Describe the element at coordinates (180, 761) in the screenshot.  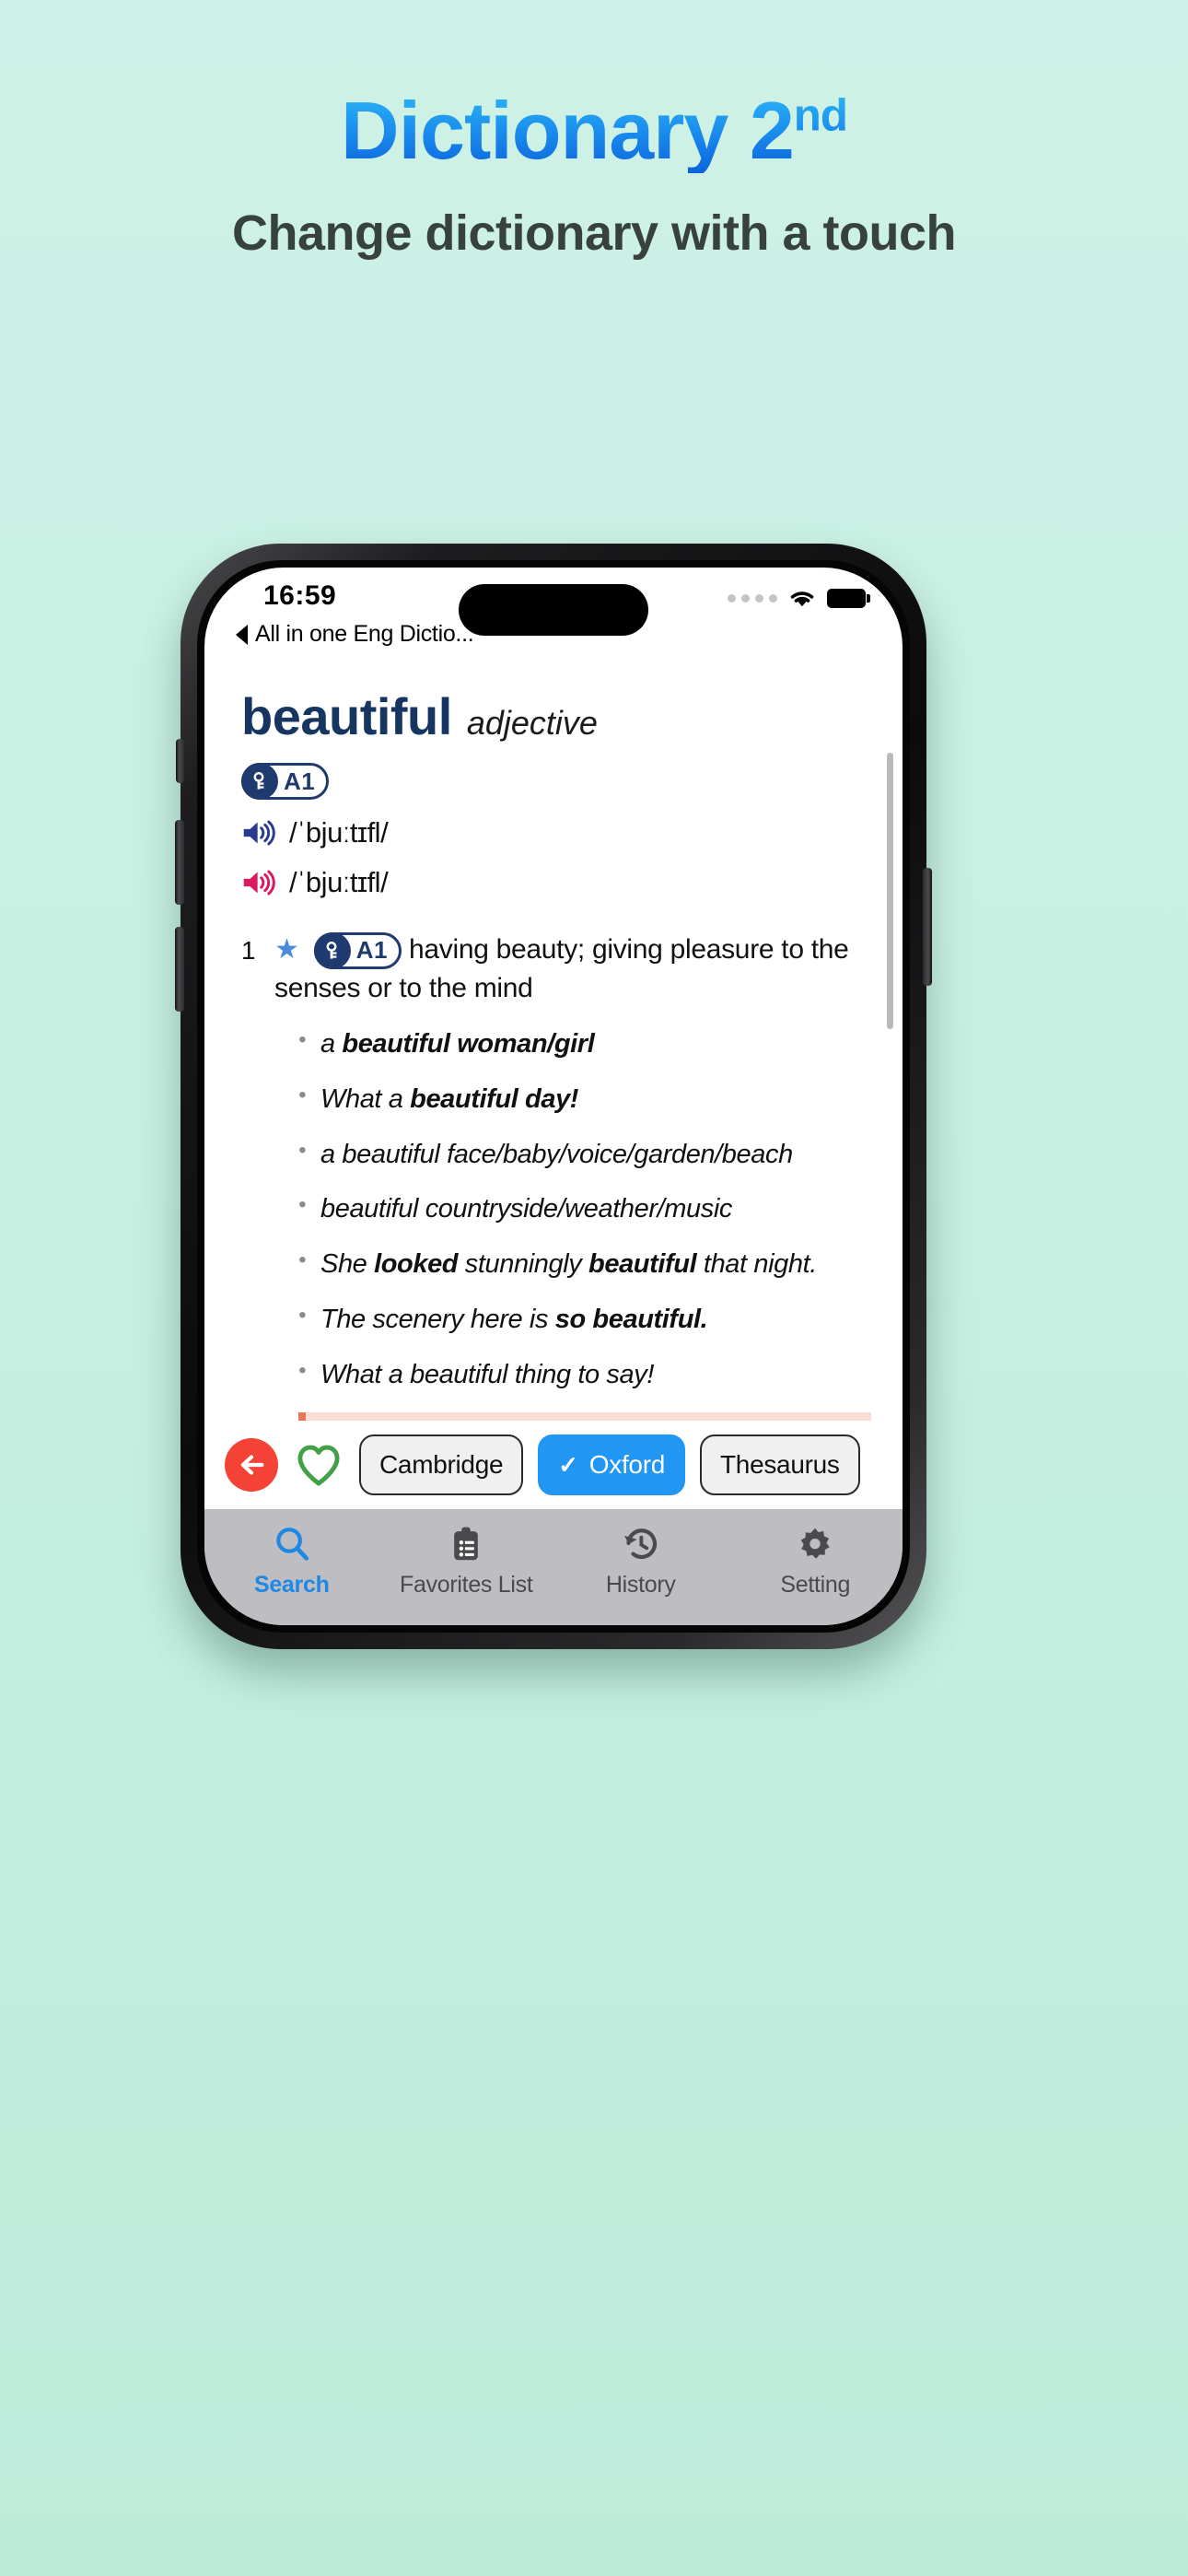
I see `silent-switch` at that location.